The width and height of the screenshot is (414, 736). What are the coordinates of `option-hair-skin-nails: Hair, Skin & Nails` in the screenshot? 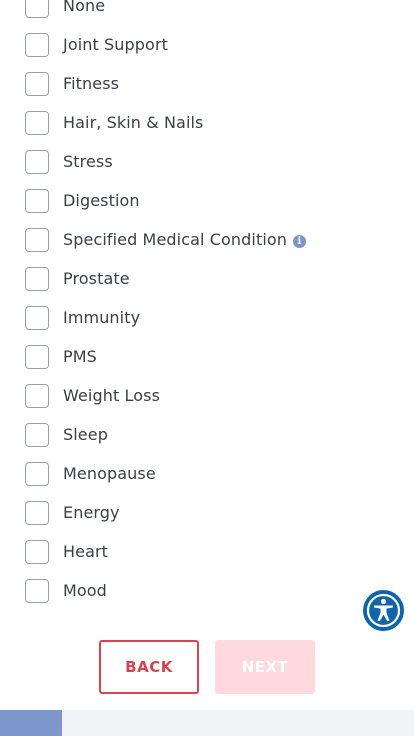 It's located at (205, 122).